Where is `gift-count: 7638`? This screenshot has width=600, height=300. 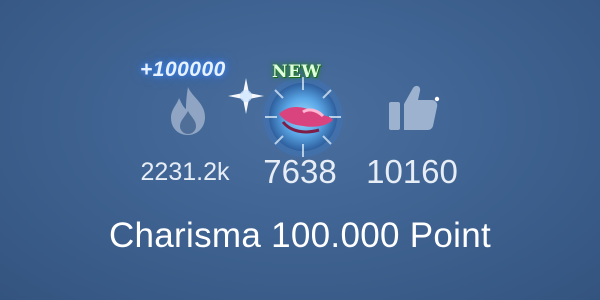 gift-count: 7638 is located at coordinates (300, 171).